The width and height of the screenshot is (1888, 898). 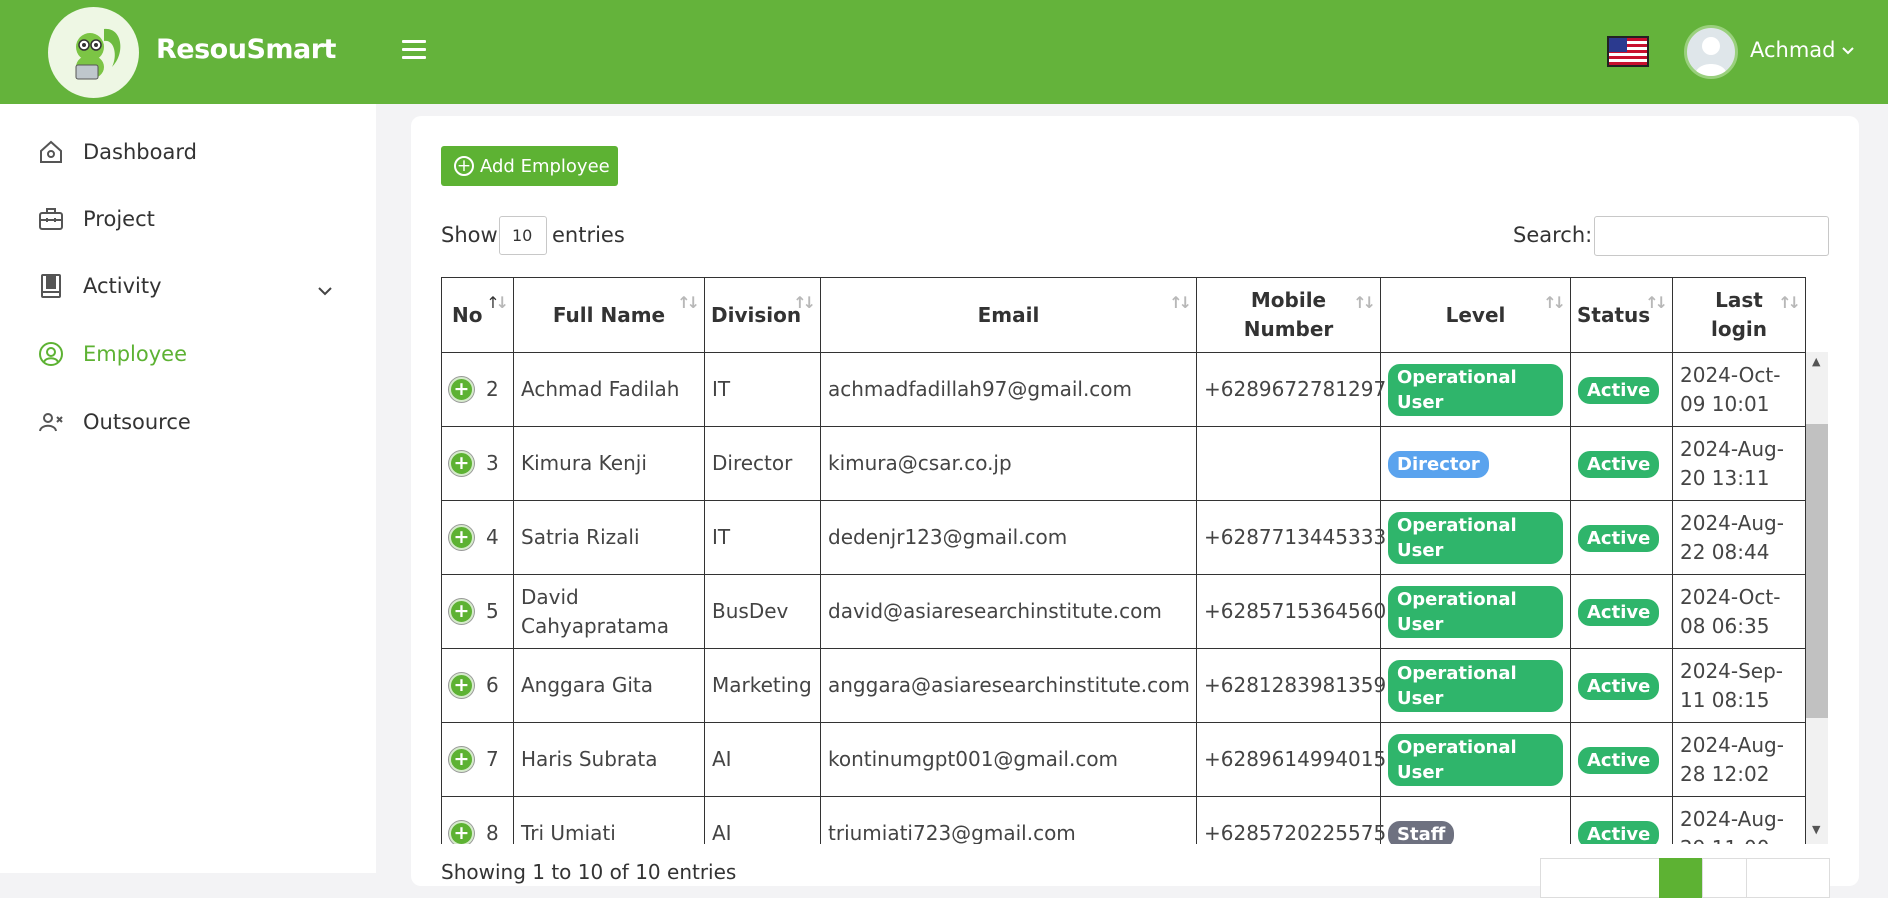 I want to click on column-header-full-name: Full Name ↑↓, so click(x=609, y=315).